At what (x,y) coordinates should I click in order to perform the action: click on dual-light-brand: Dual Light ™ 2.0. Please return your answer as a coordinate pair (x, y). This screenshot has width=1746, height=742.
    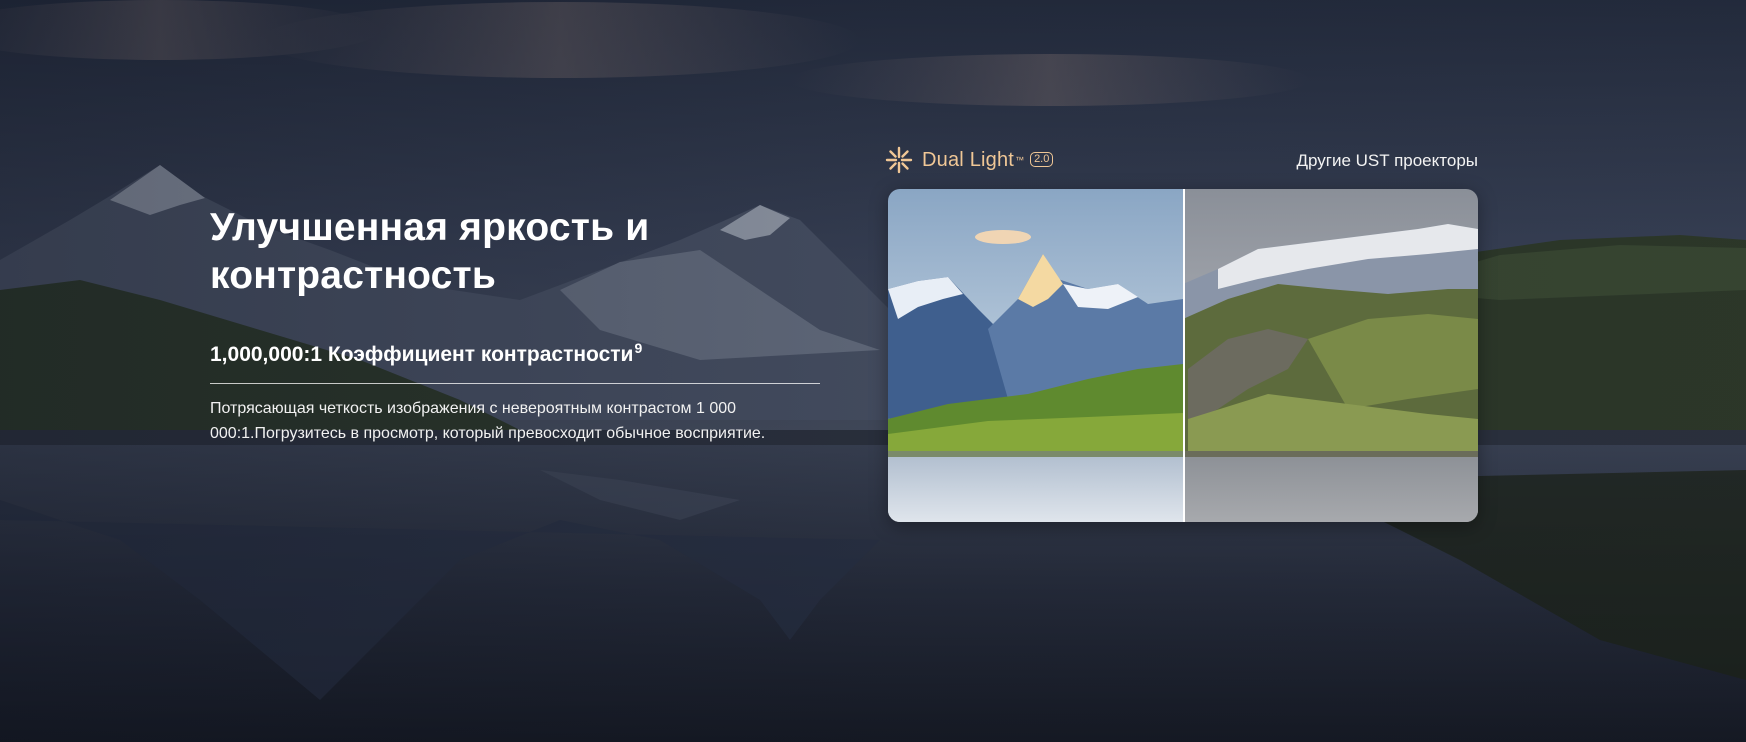
    Looking at the image, I should click on (969, 160).